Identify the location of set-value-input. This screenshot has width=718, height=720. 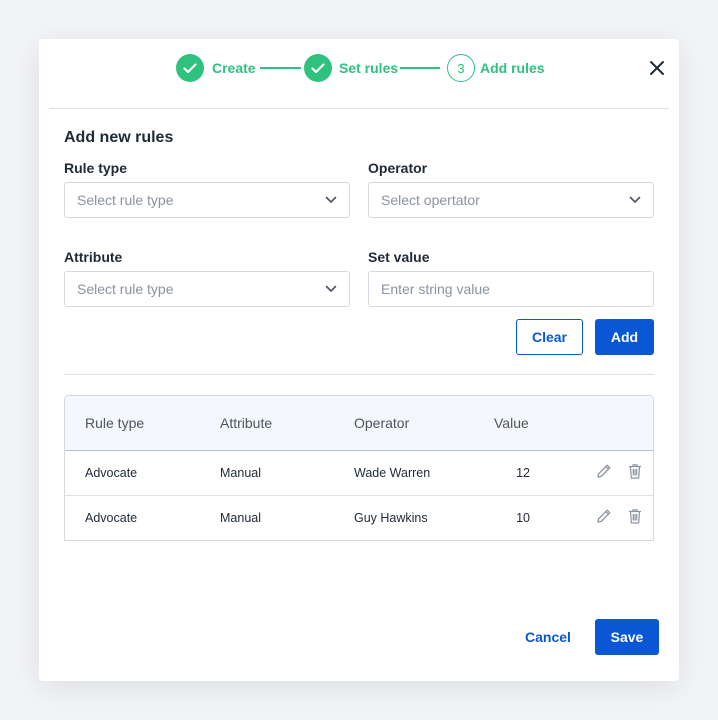
(511, 289).